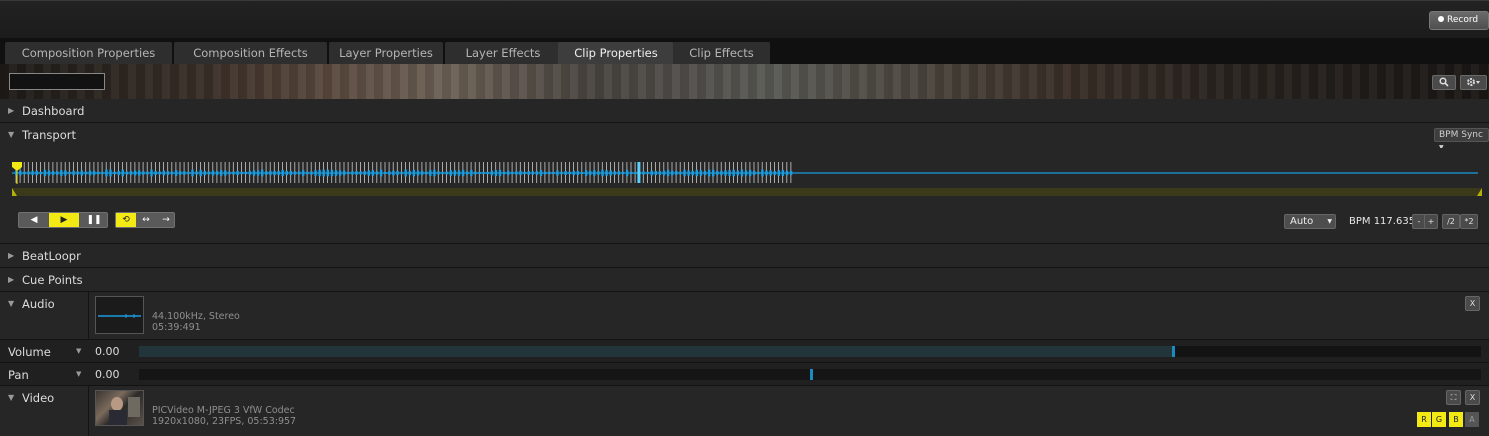 This screenshot has width=1489, height=436. Describe the element at coordinates (34, 220) in the screenshot. I see `play-reverse-button: ◀` at that location.